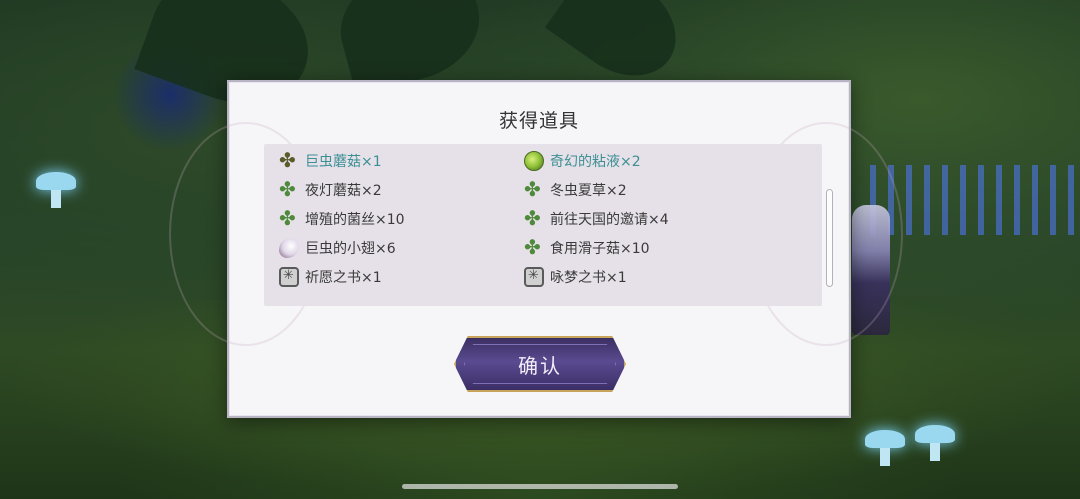 This screenshot has width=1080, height=499. Describe the element at coordinates (343, 162) in the screenshot. I see `item-label: 巨虫蘑菇×1` at that location.